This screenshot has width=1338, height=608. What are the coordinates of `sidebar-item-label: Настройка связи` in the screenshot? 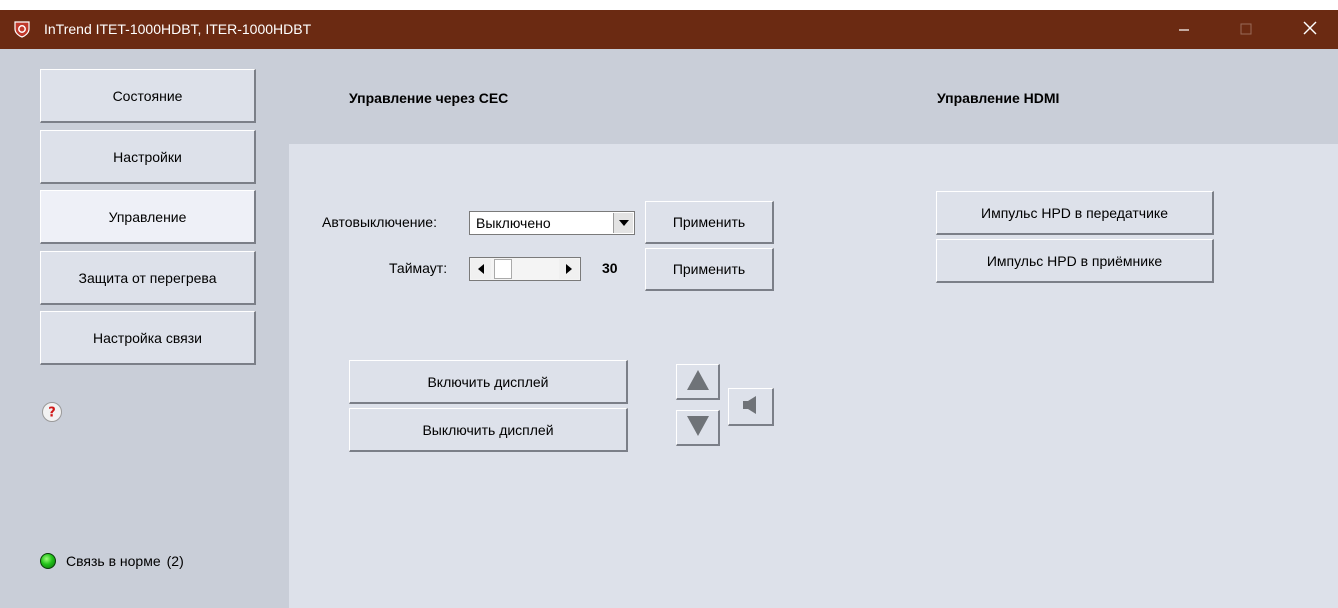 It's located at (147, 337).